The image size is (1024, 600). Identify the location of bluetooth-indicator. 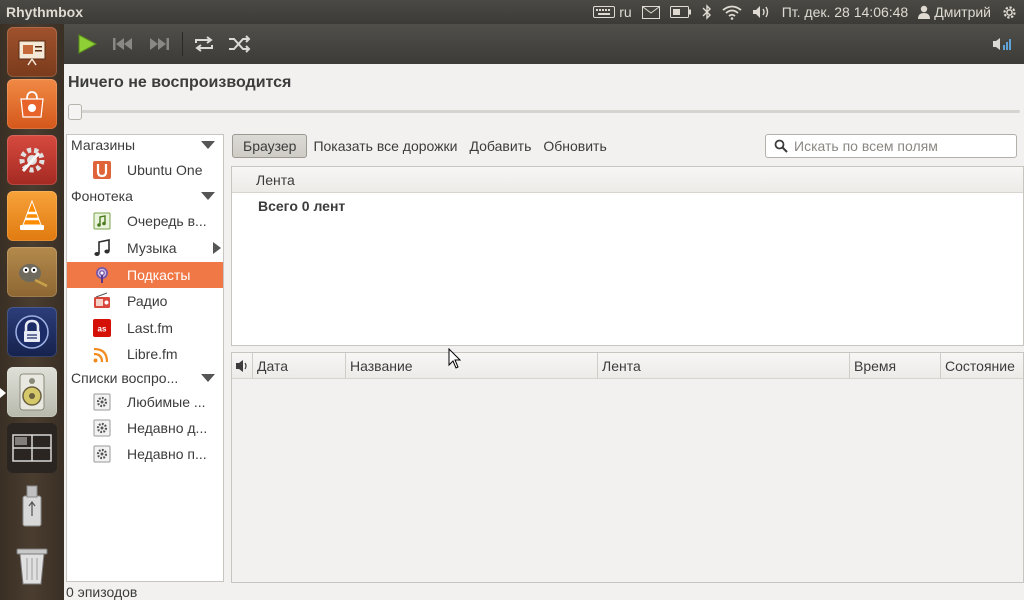
(707, 12).